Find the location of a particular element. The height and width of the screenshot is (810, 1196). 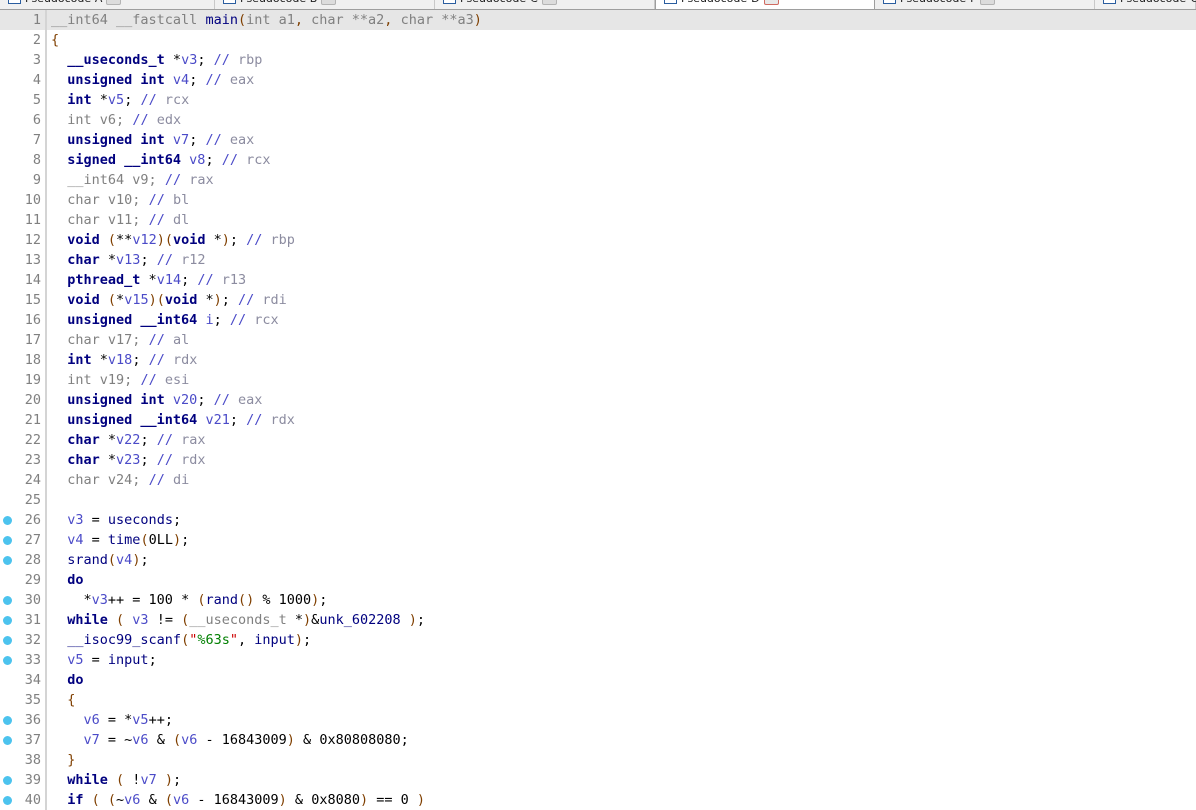

tab-pseudocode-f: Pseudocode-F × is located at coordinates (985, 4).